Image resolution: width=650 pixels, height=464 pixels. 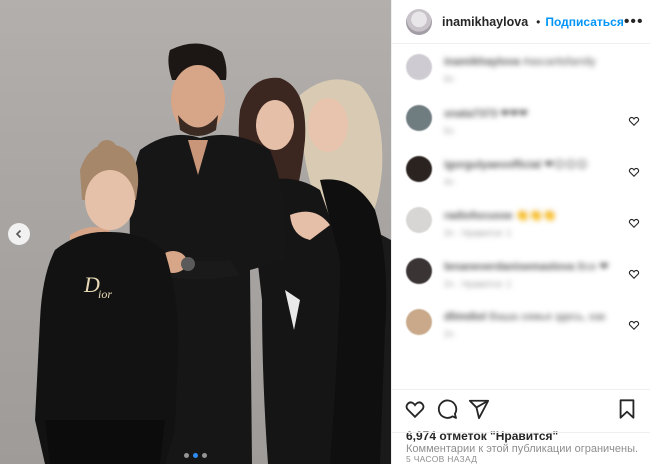 I want to click on comment-content: 👏👏👏, so click(x=536, y=216).